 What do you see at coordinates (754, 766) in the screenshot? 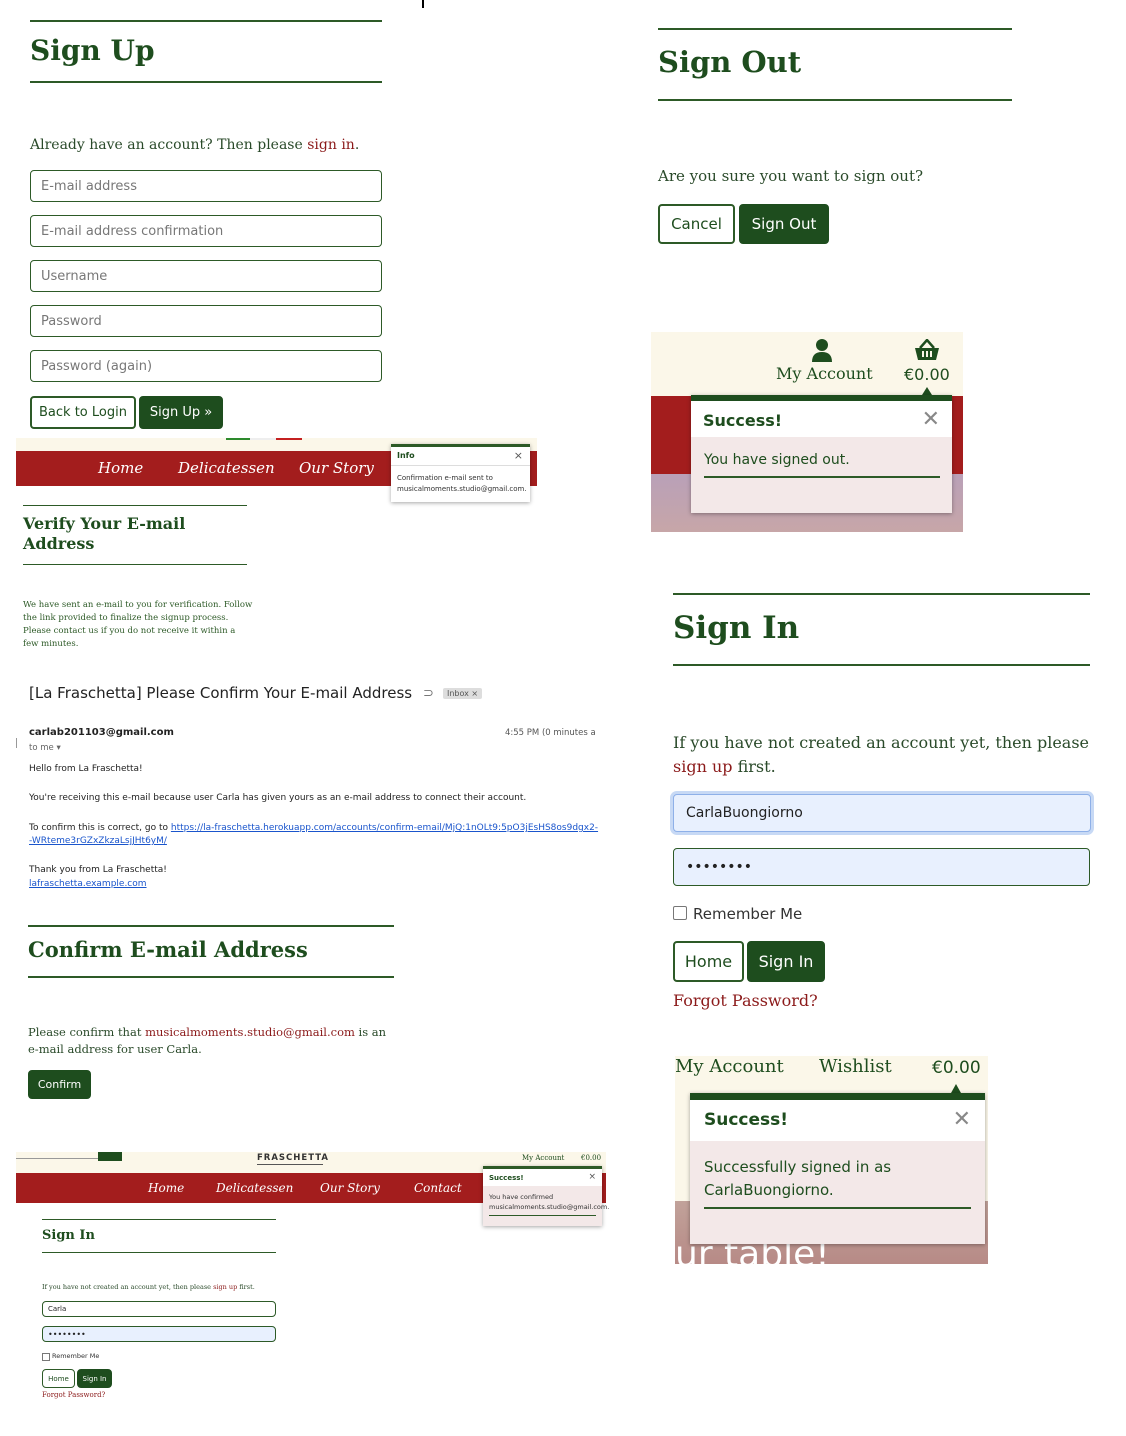
I see `signin-prompt-b: first.` at bounding box center [754, 766].